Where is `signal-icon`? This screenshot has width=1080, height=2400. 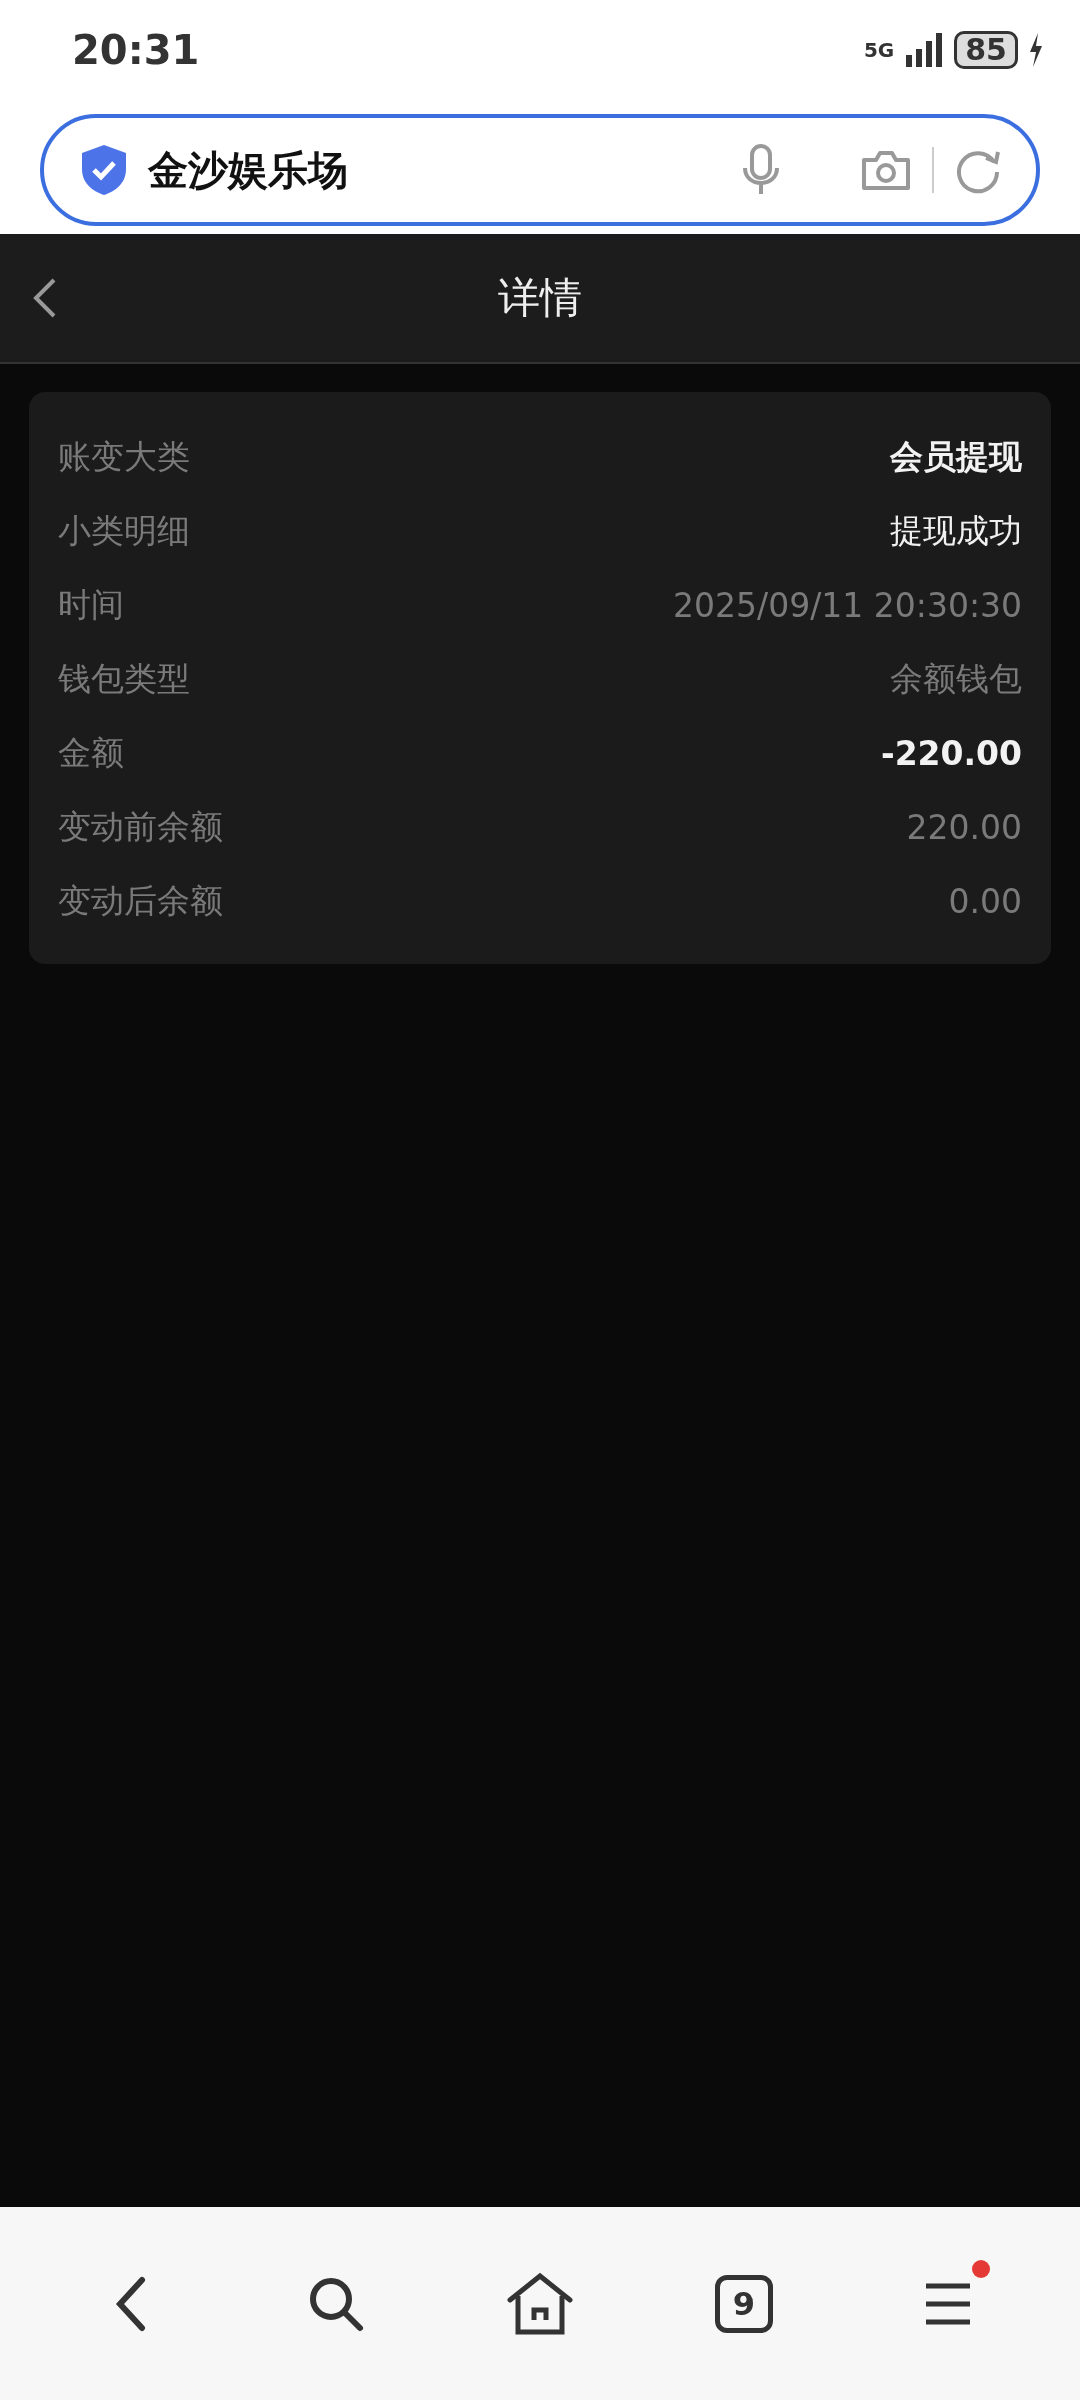 signal-icon is located at coordinates (924, 50).